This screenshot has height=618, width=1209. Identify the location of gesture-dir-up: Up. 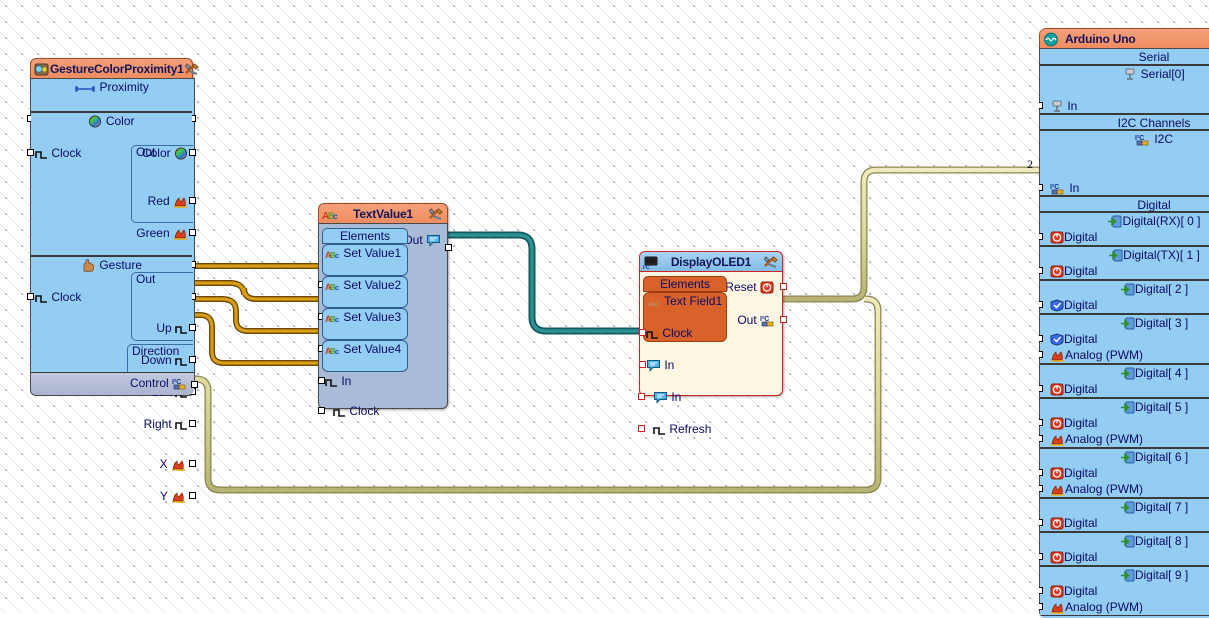
(113, 328).